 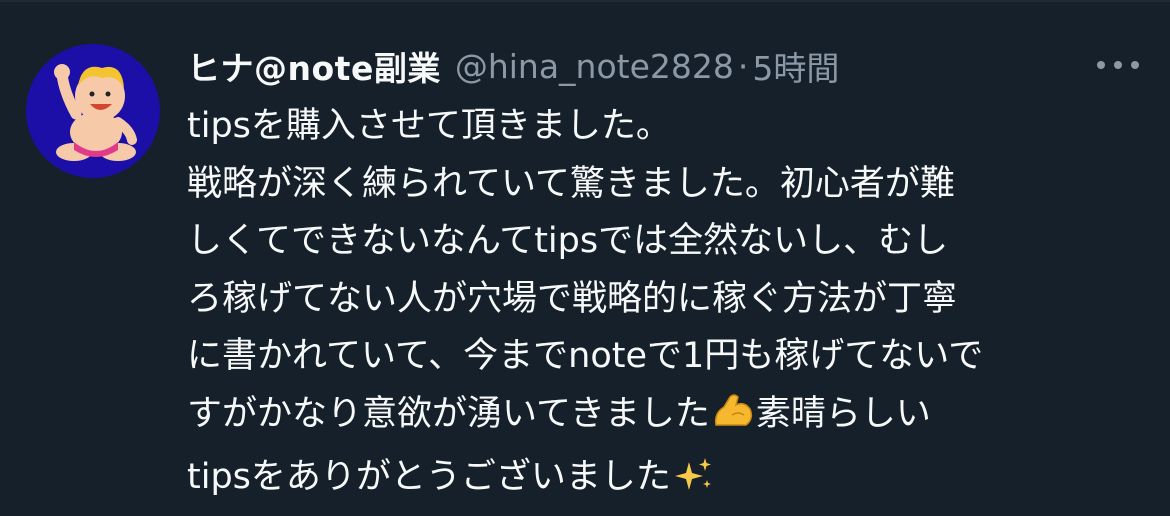 What do you see at coordinates (843, 413) in the screenshot?
I see `tweet-line-text: 素晴らしい` at bounding box center [843, 413].